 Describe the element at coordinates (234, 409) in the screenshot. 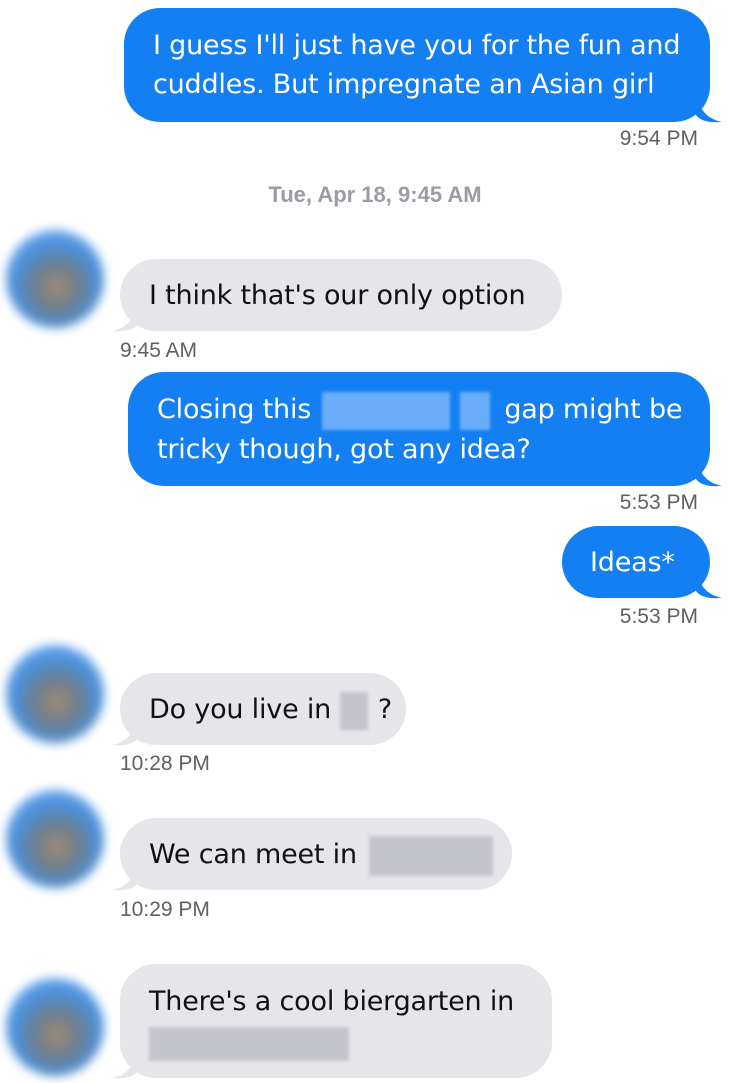

I see `message-text: Closing this` at that location.